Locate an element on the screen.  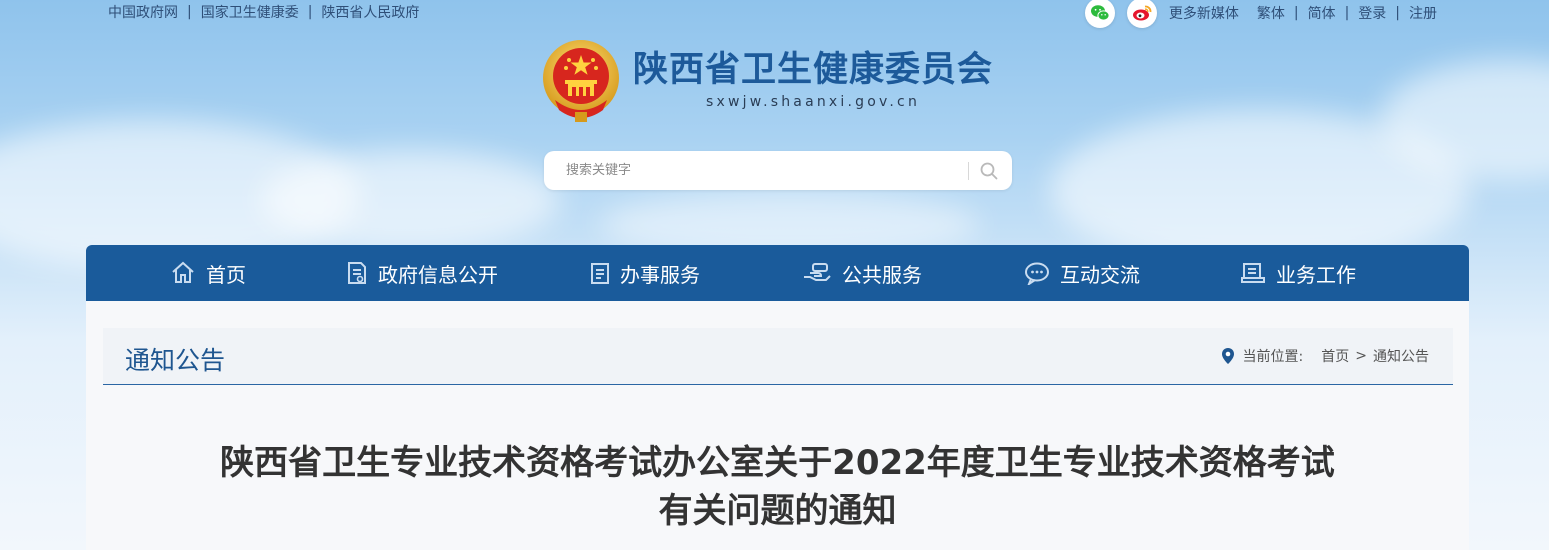
top-links: 中国政府网 | 国家卫生健康委 | 陕西省人民政府 is located at coordinates (263, 12).